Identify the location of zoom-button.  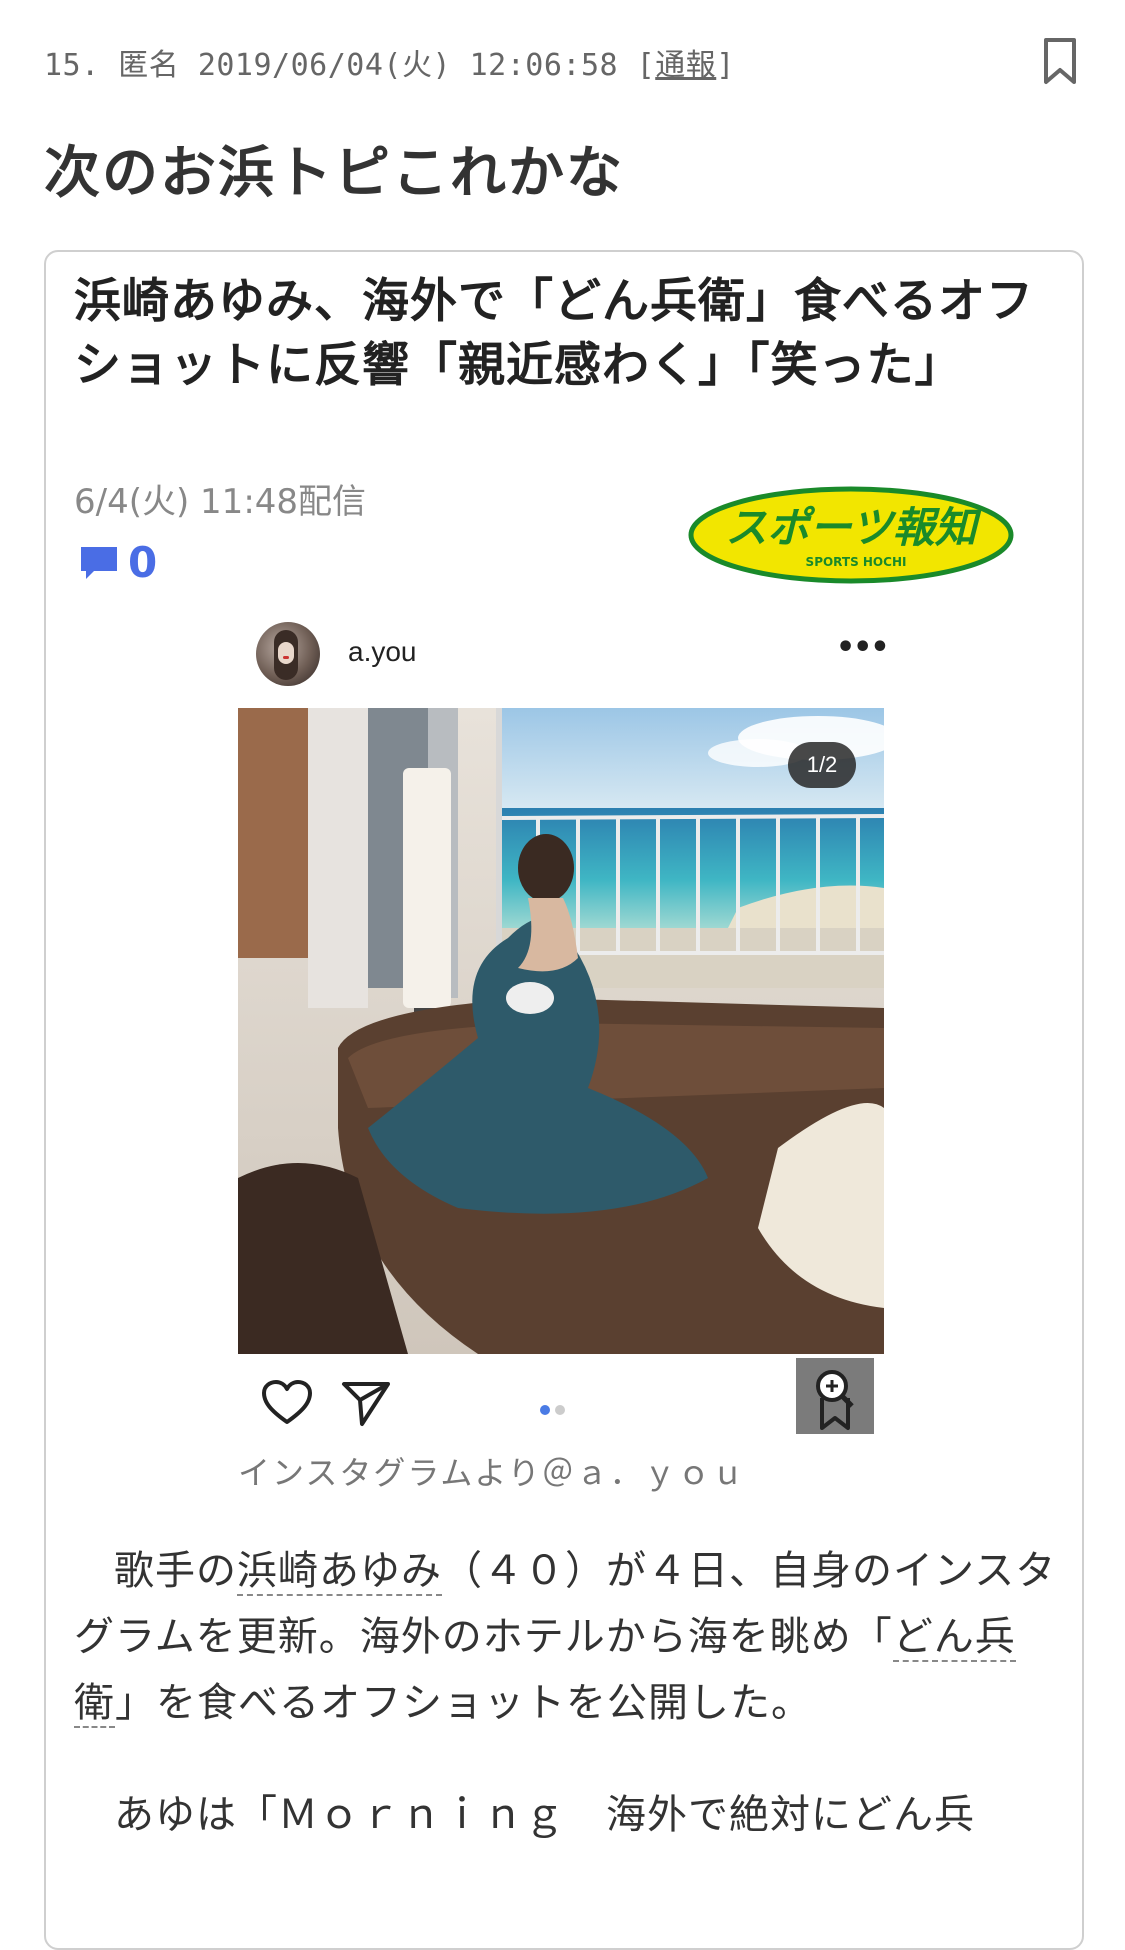
(835, 1396).